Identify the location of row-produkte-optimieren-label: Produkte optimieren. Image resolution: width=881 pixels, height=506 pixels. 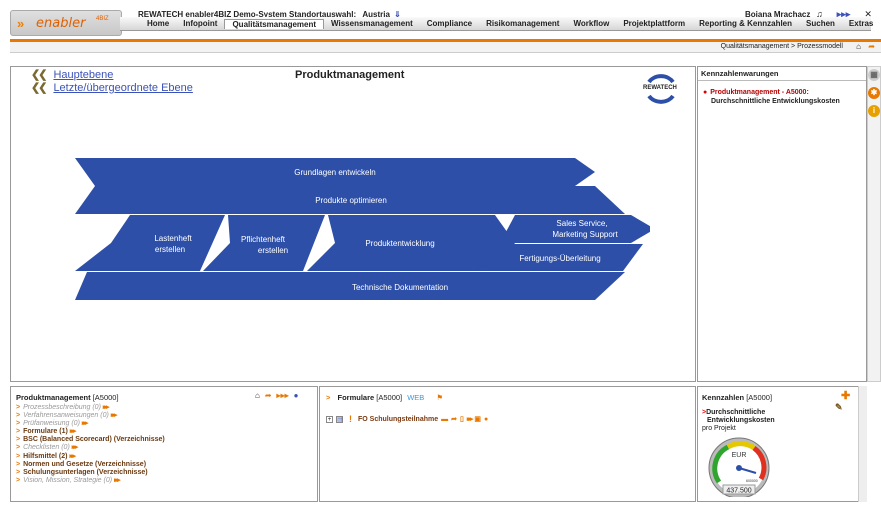
(351, 200).